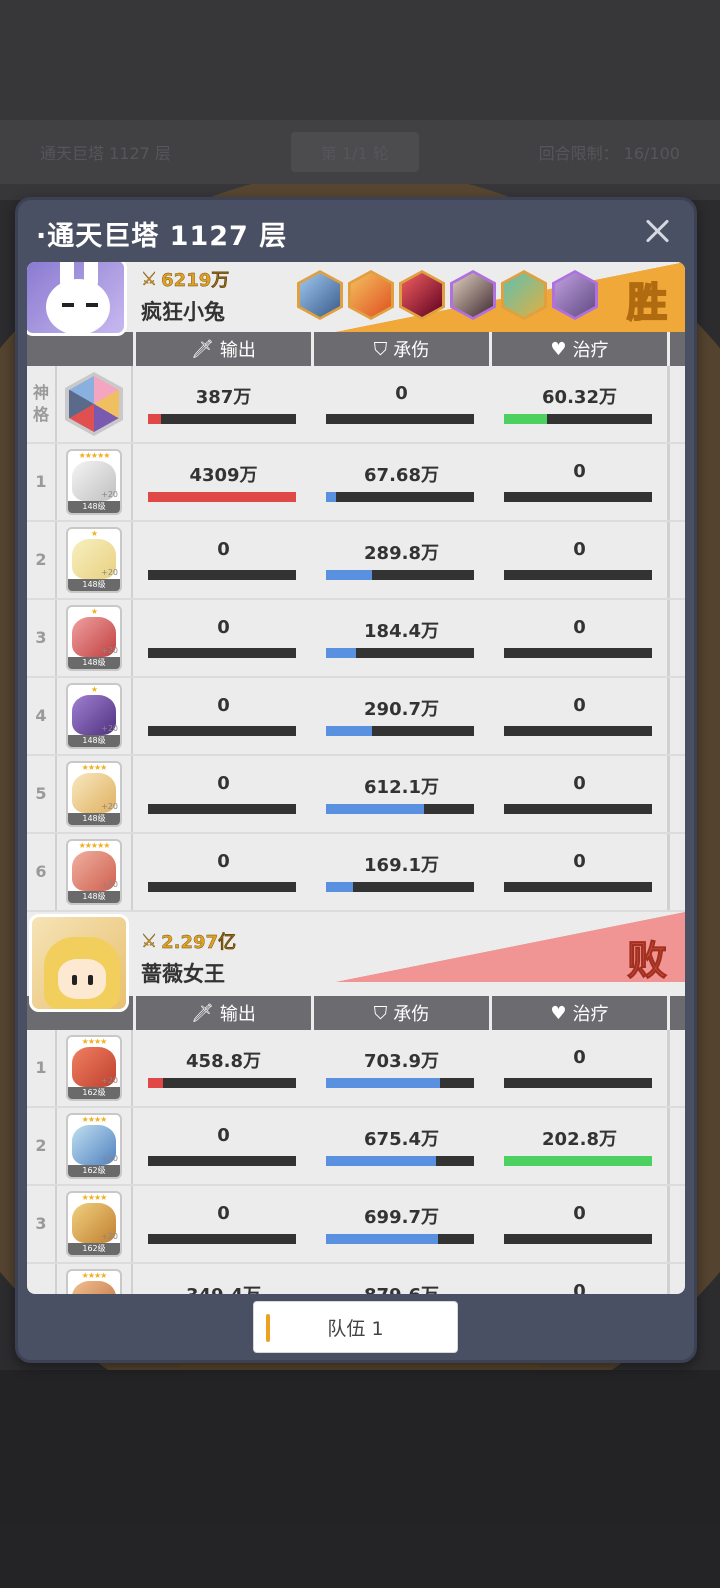  Describe the element at coordinates (77, 299) in the screenshot. I see `team1-avatar` at that location.